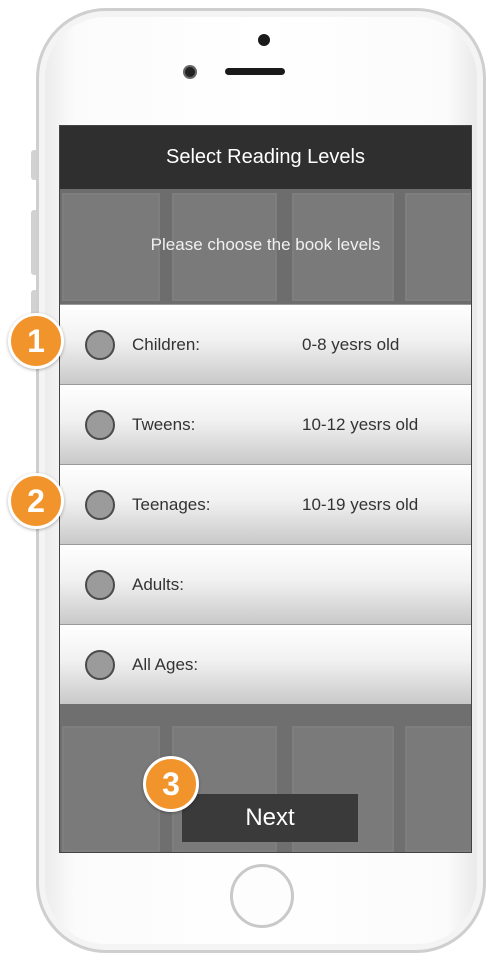 The height and width of the screenshot is (961, 492). I want to click on option-age-range: 0-8 yesrs old, so click(351, 344).